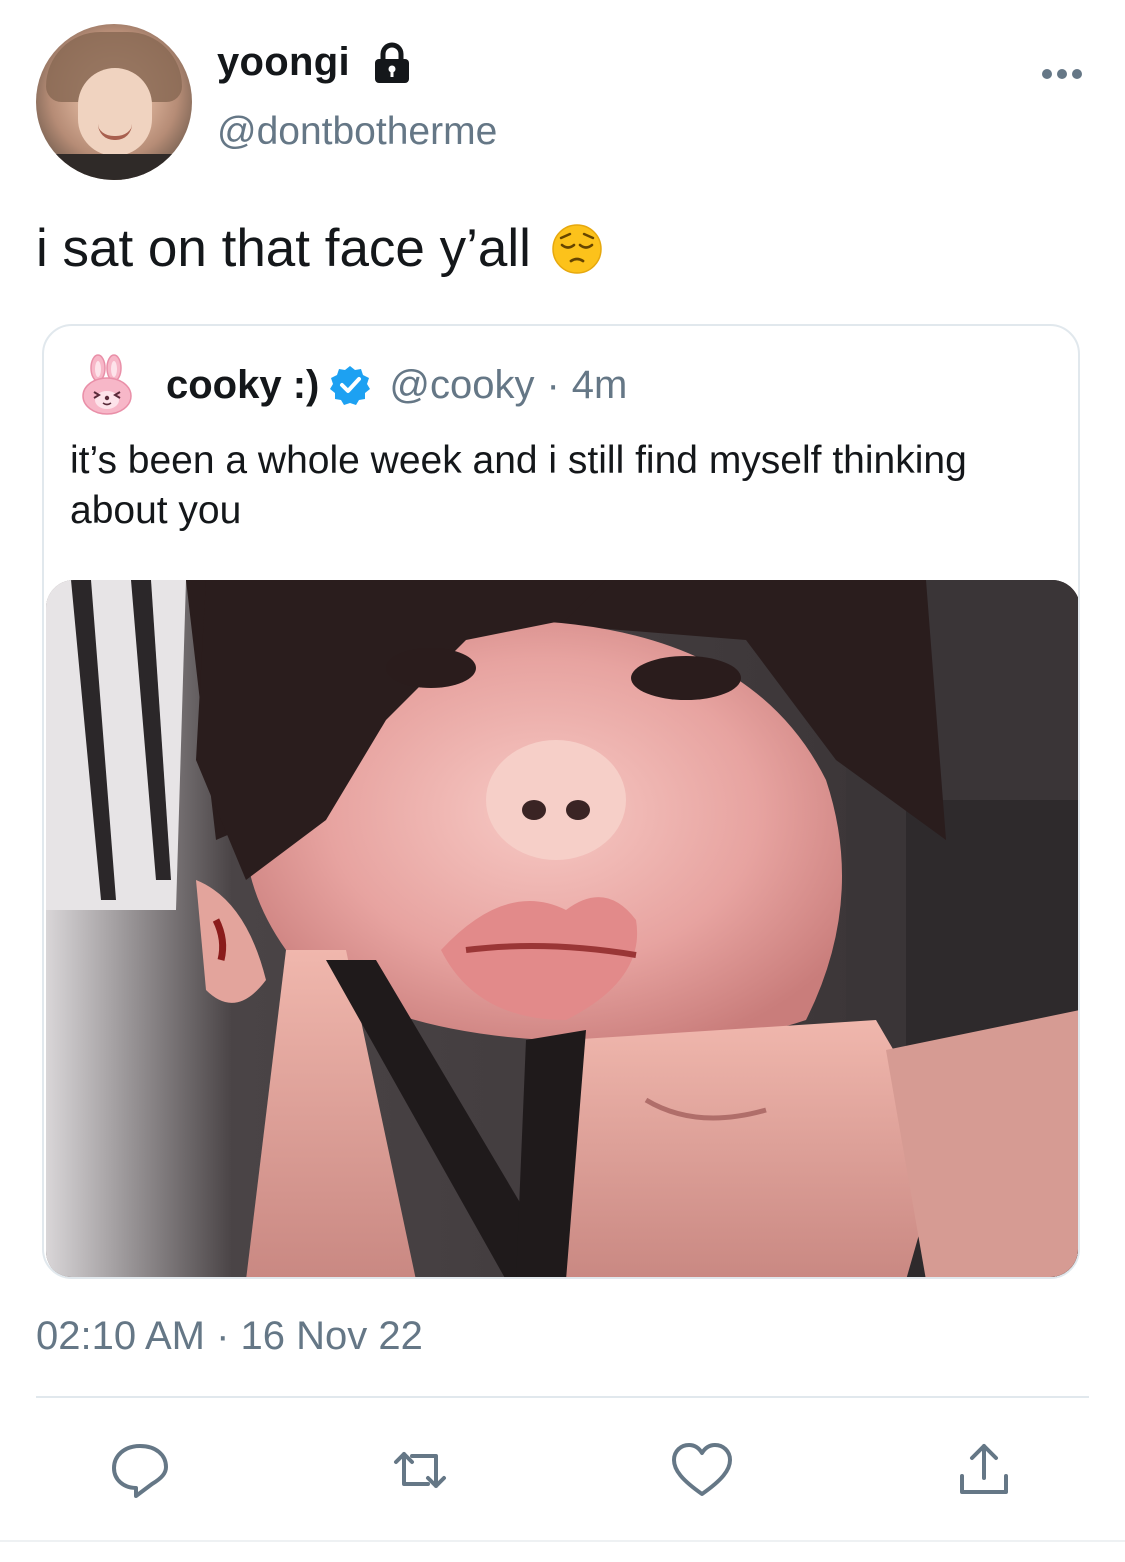 This screenshot has height=1562, width=1125. What do you see at coordinates (461, 385) in the screenshot?
I see `quoted-handle: @cooky` at bounding box center [461, 385].